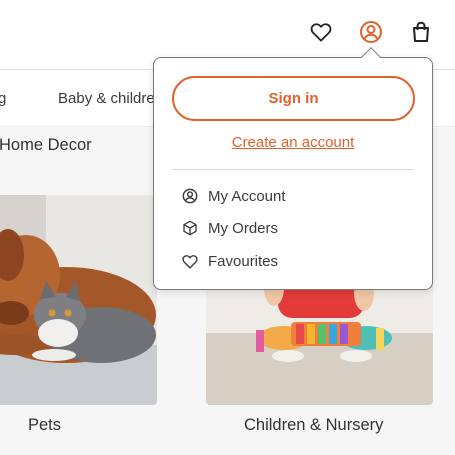 This screenshot has width=455, height=455. I want to click on tile-title-pets: Pets, so click(44, 425).